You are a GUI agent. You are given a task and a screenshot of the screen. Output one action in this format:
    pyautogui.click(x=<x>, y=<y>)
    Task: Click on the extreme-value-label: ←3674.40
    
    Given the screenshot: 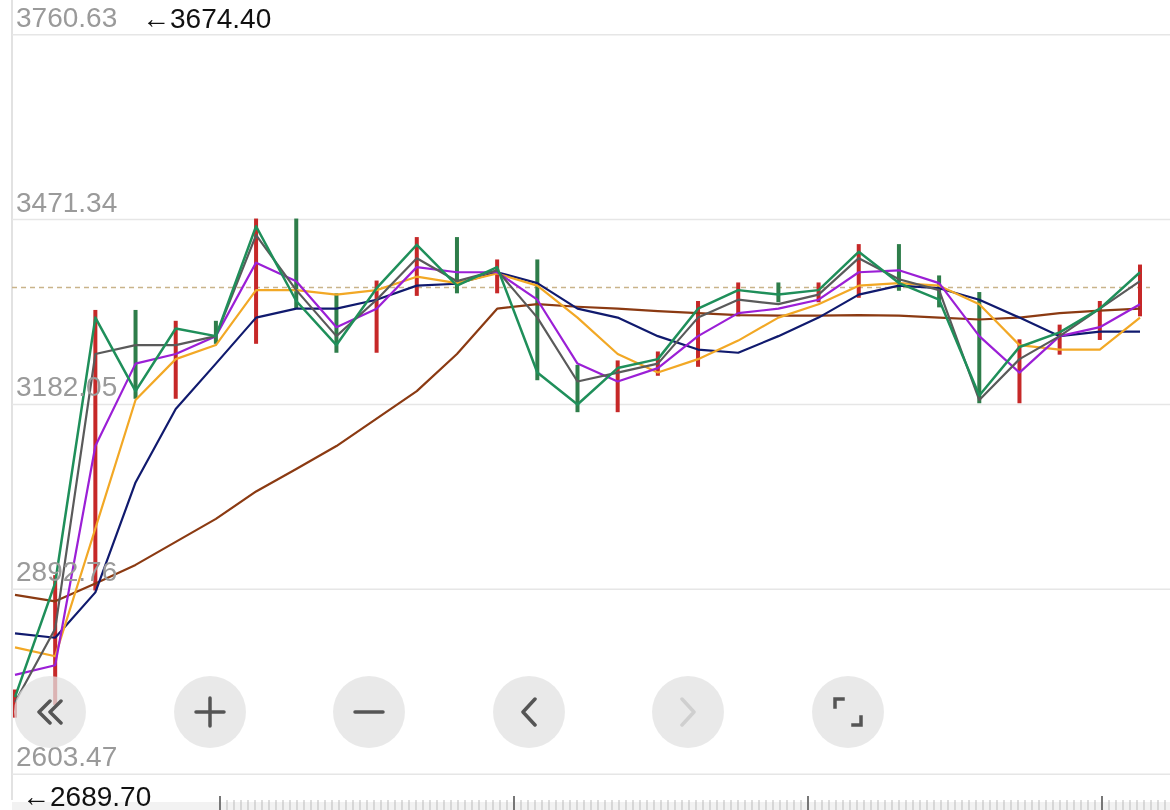 What is the action you would take?
    pyautogui.click(x=207, y=18)
    